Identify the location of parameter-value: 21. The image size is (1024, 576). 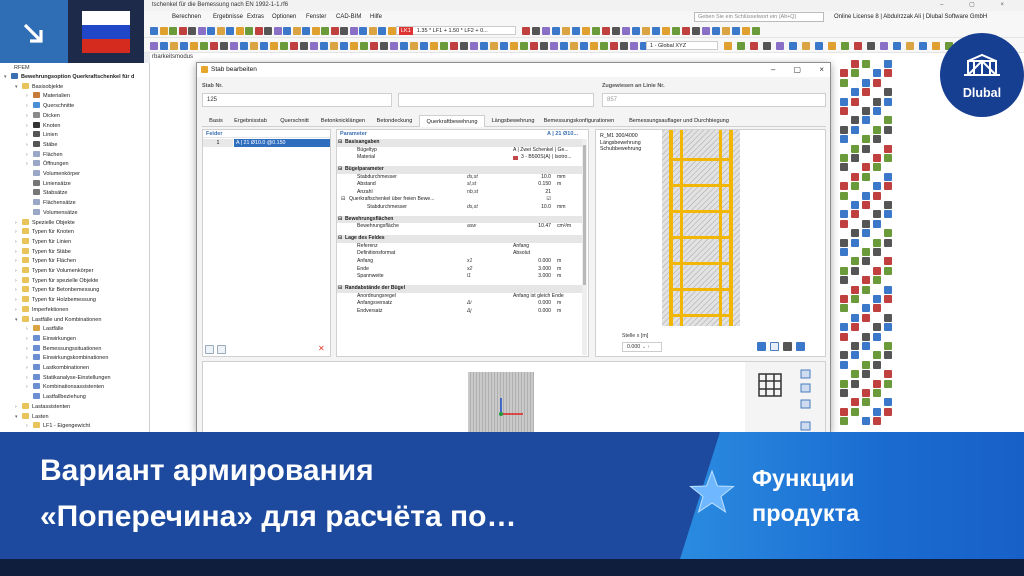
(548, 193).